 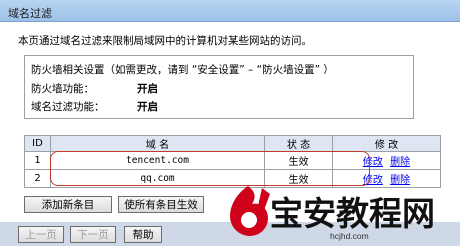 What do you see at coordinates (41, 234) in the screenshot?
I see `prev-page-button: 上一页` at bounding box center [41, 234].